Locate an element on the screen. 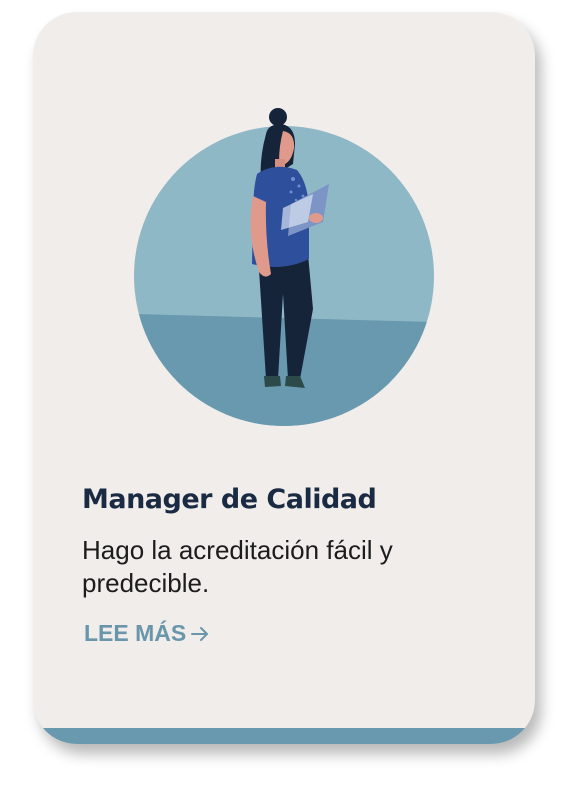 The height and width of the screenshot is (788, 576). read-more-label: LEE MÁS is located at coordinates (135, 633).